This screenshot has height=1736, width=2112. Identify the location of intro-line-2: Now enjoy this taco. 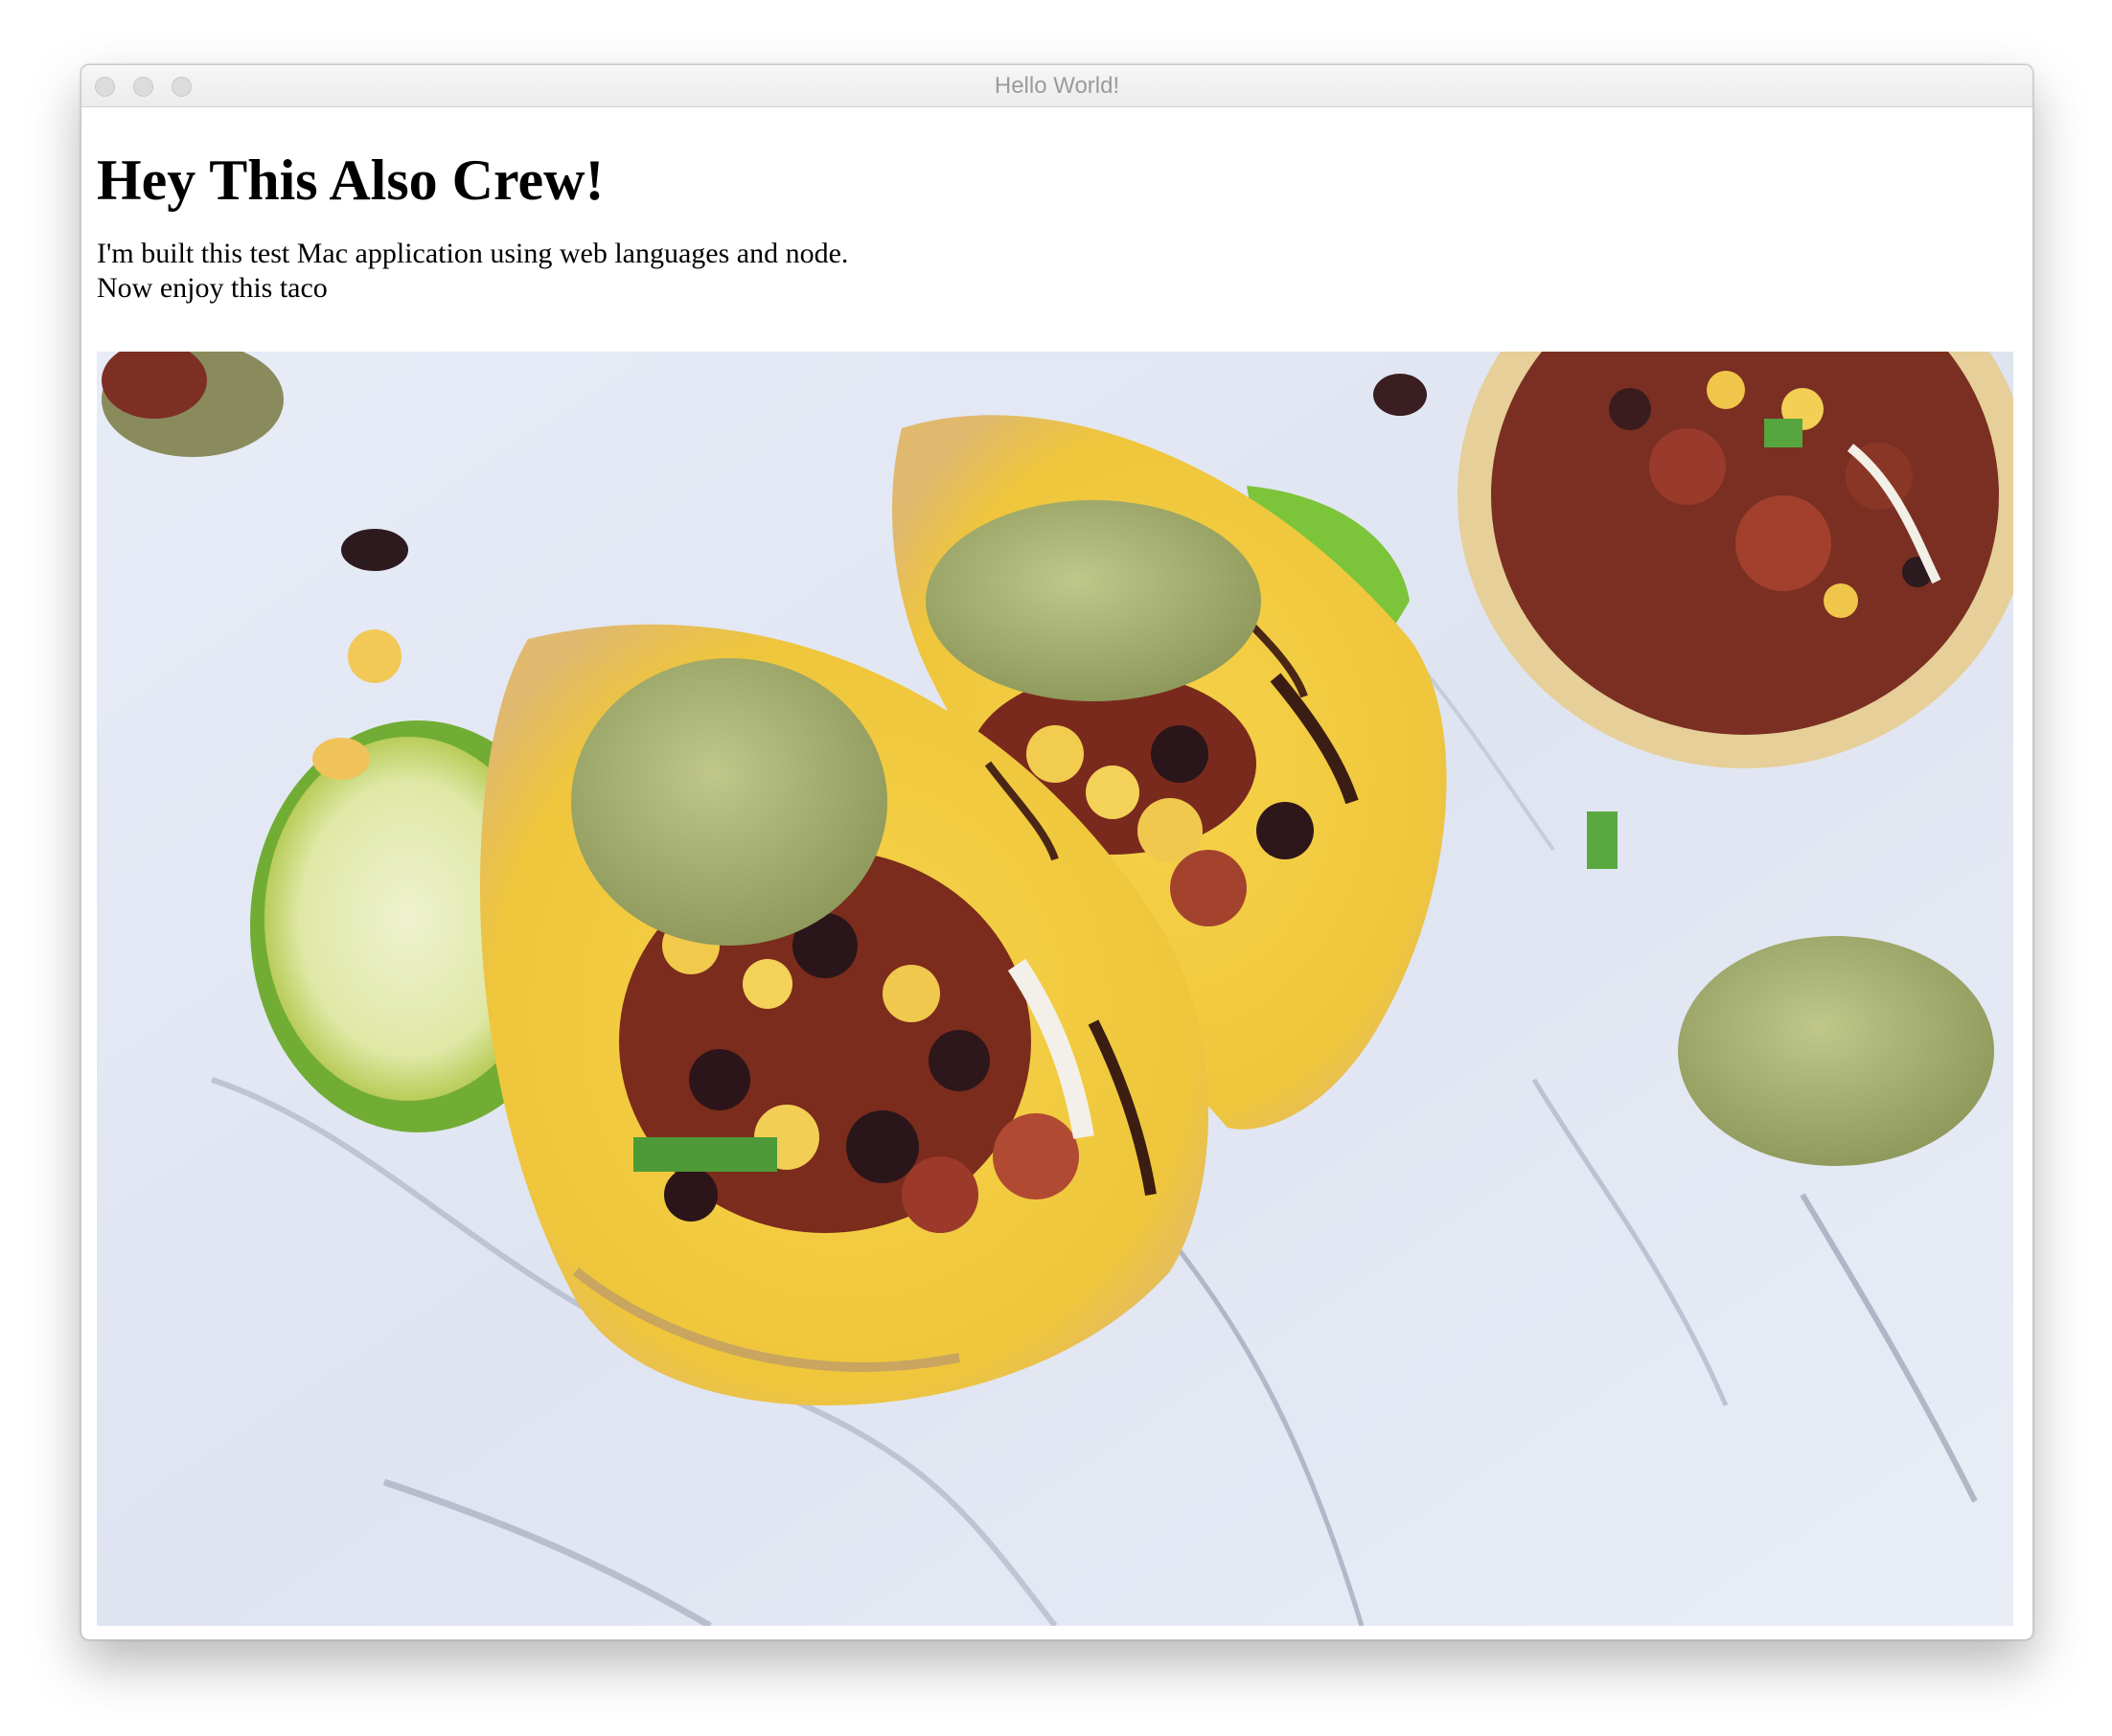
(212, 288).